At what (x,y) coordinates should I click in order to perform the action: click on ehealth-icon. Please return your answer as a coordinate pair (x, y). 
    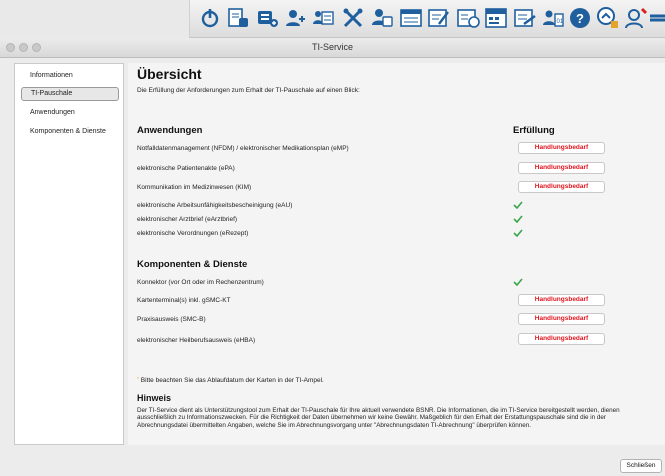
    Looking at the image, I should click on (382, 18).